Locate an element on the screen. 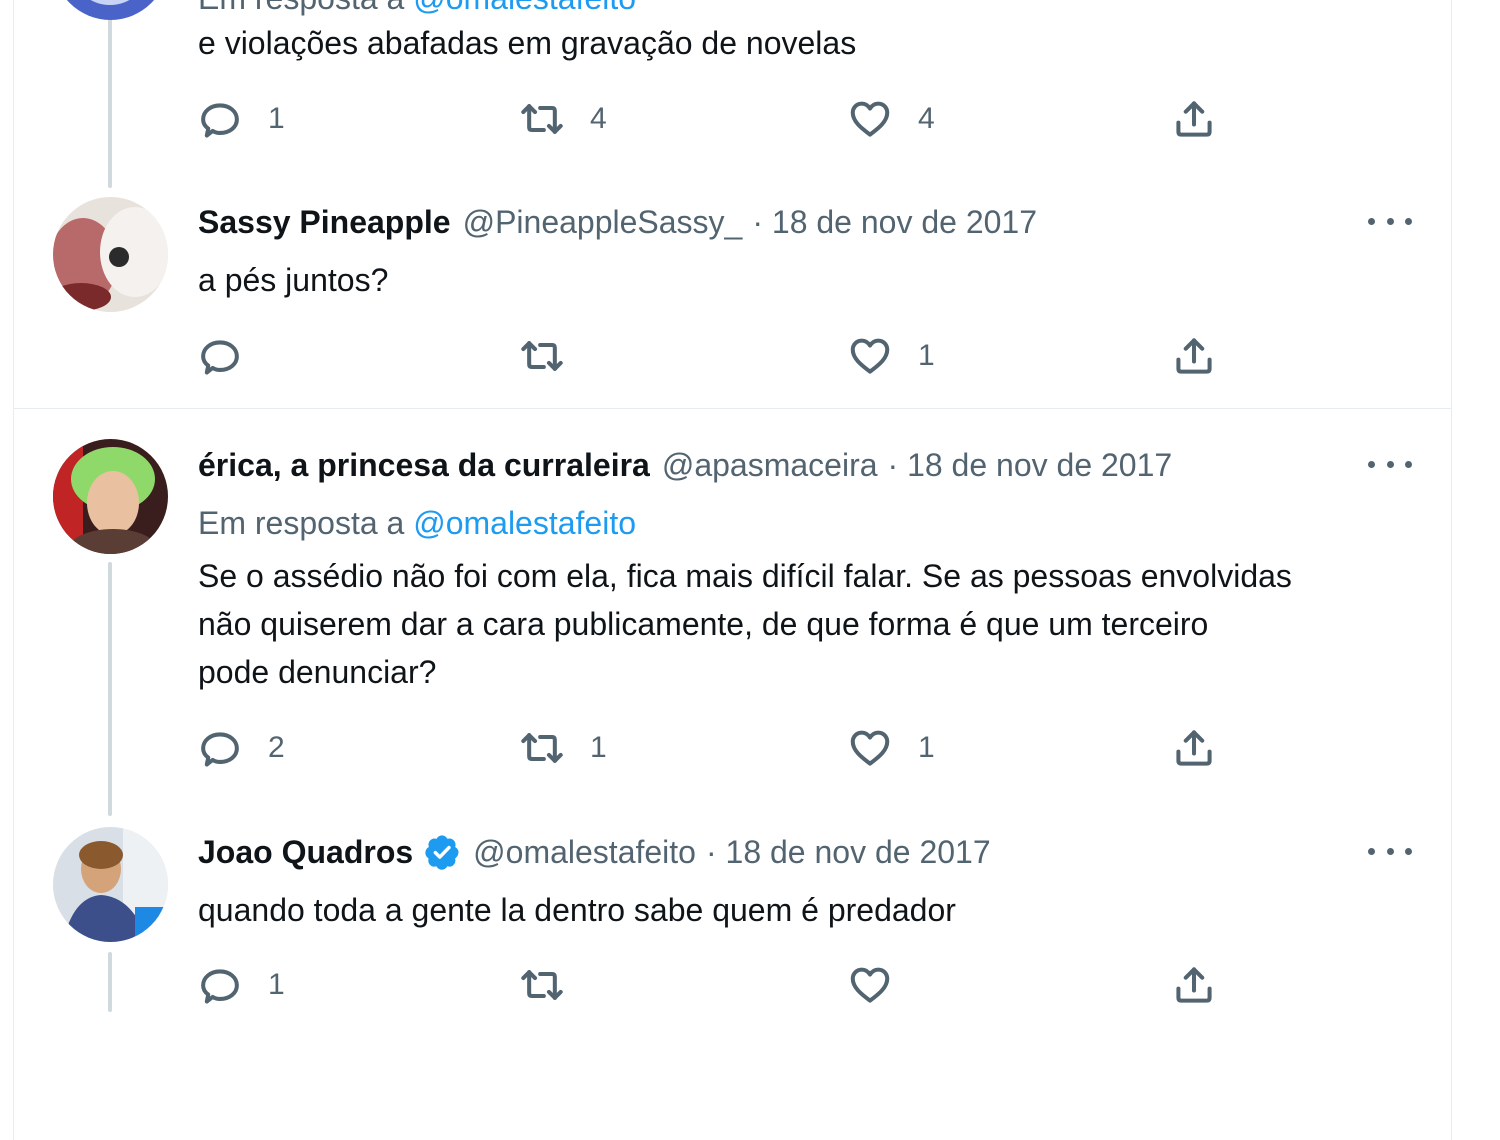 Image resolution: width=1500 pixels, height=1140 pixels. like-button: 4 is located at coordinates (891, 119).